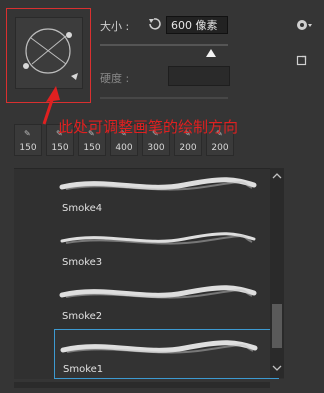 The width and height of the screenshot is (324, 393). I want to click on brush-preset-name: Smoke1, so click(83, 369).